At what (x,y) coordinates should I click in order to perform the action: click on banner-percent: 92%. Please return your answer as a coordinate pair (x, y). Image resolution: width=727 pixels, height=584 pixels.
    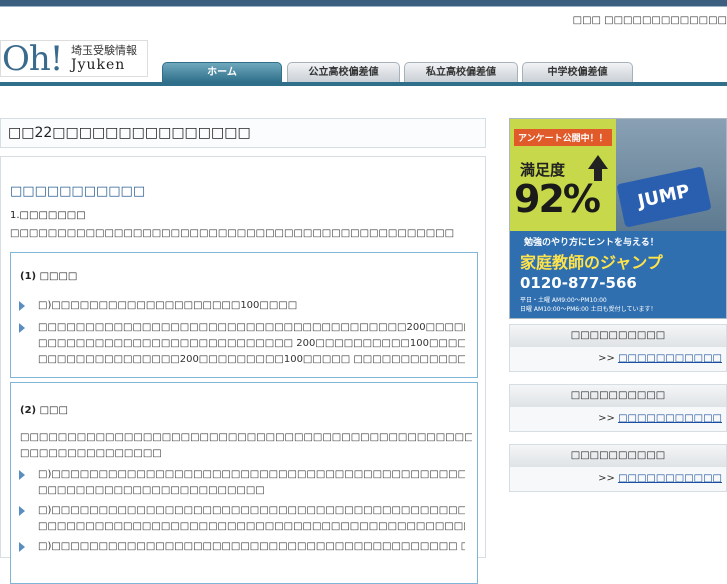
    Looking at the image, I should click on (557, 199).